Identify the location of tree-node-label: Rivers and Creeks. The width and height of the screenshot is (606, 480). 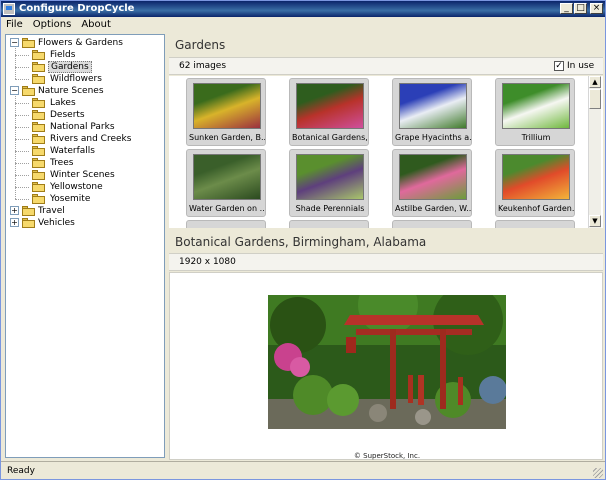
(91, 139).